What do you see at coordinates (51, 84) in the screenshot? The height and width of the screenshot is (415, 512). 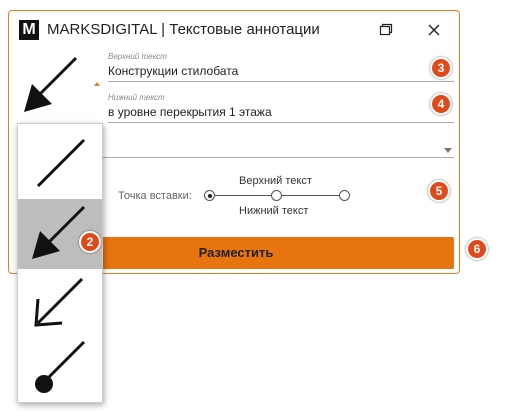 I see `filled-arrow-icon` at bounding box center [51, 84].